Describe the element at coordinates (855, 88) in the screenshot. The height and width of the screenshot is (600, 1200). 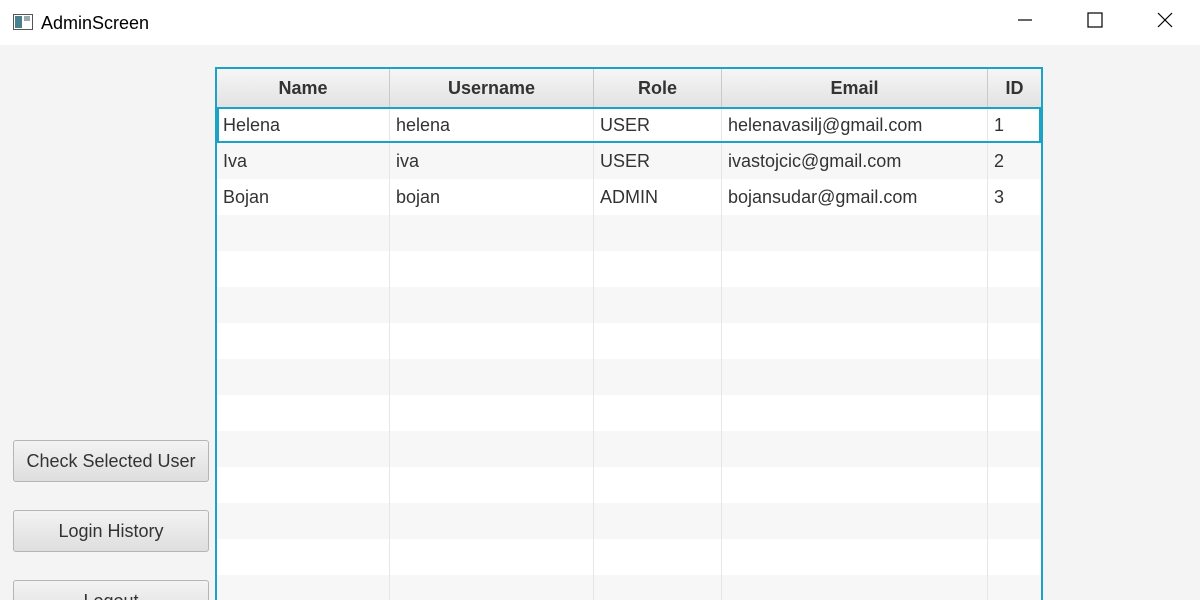
I see `column-header-email: Email` at that location.